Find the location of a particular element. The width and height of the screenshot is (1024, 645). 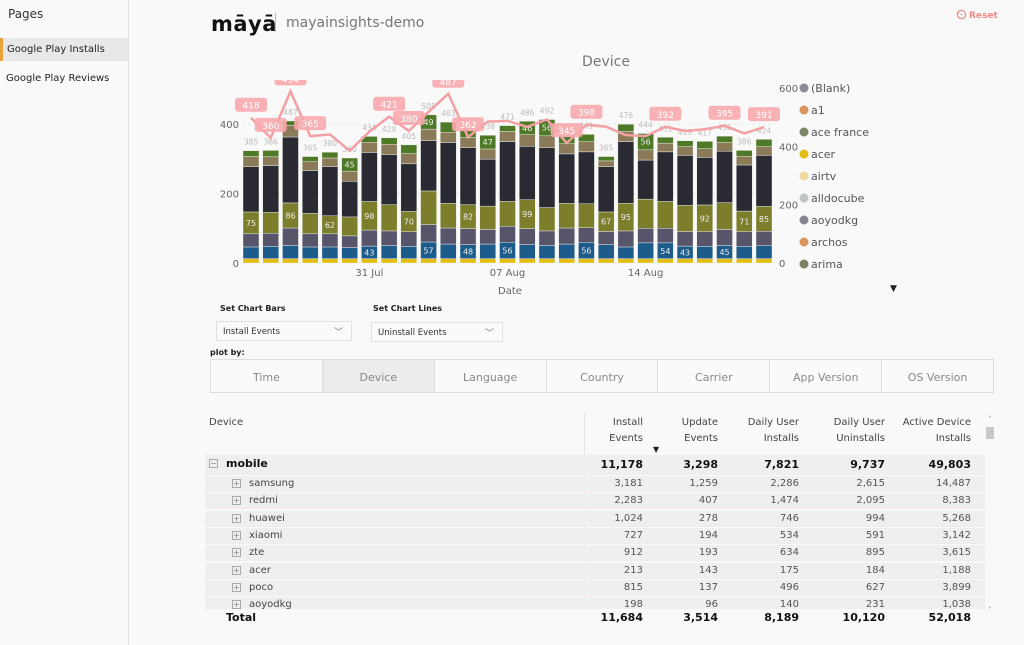

tab-os-version: OS Version is located at coordinates (938, 376).